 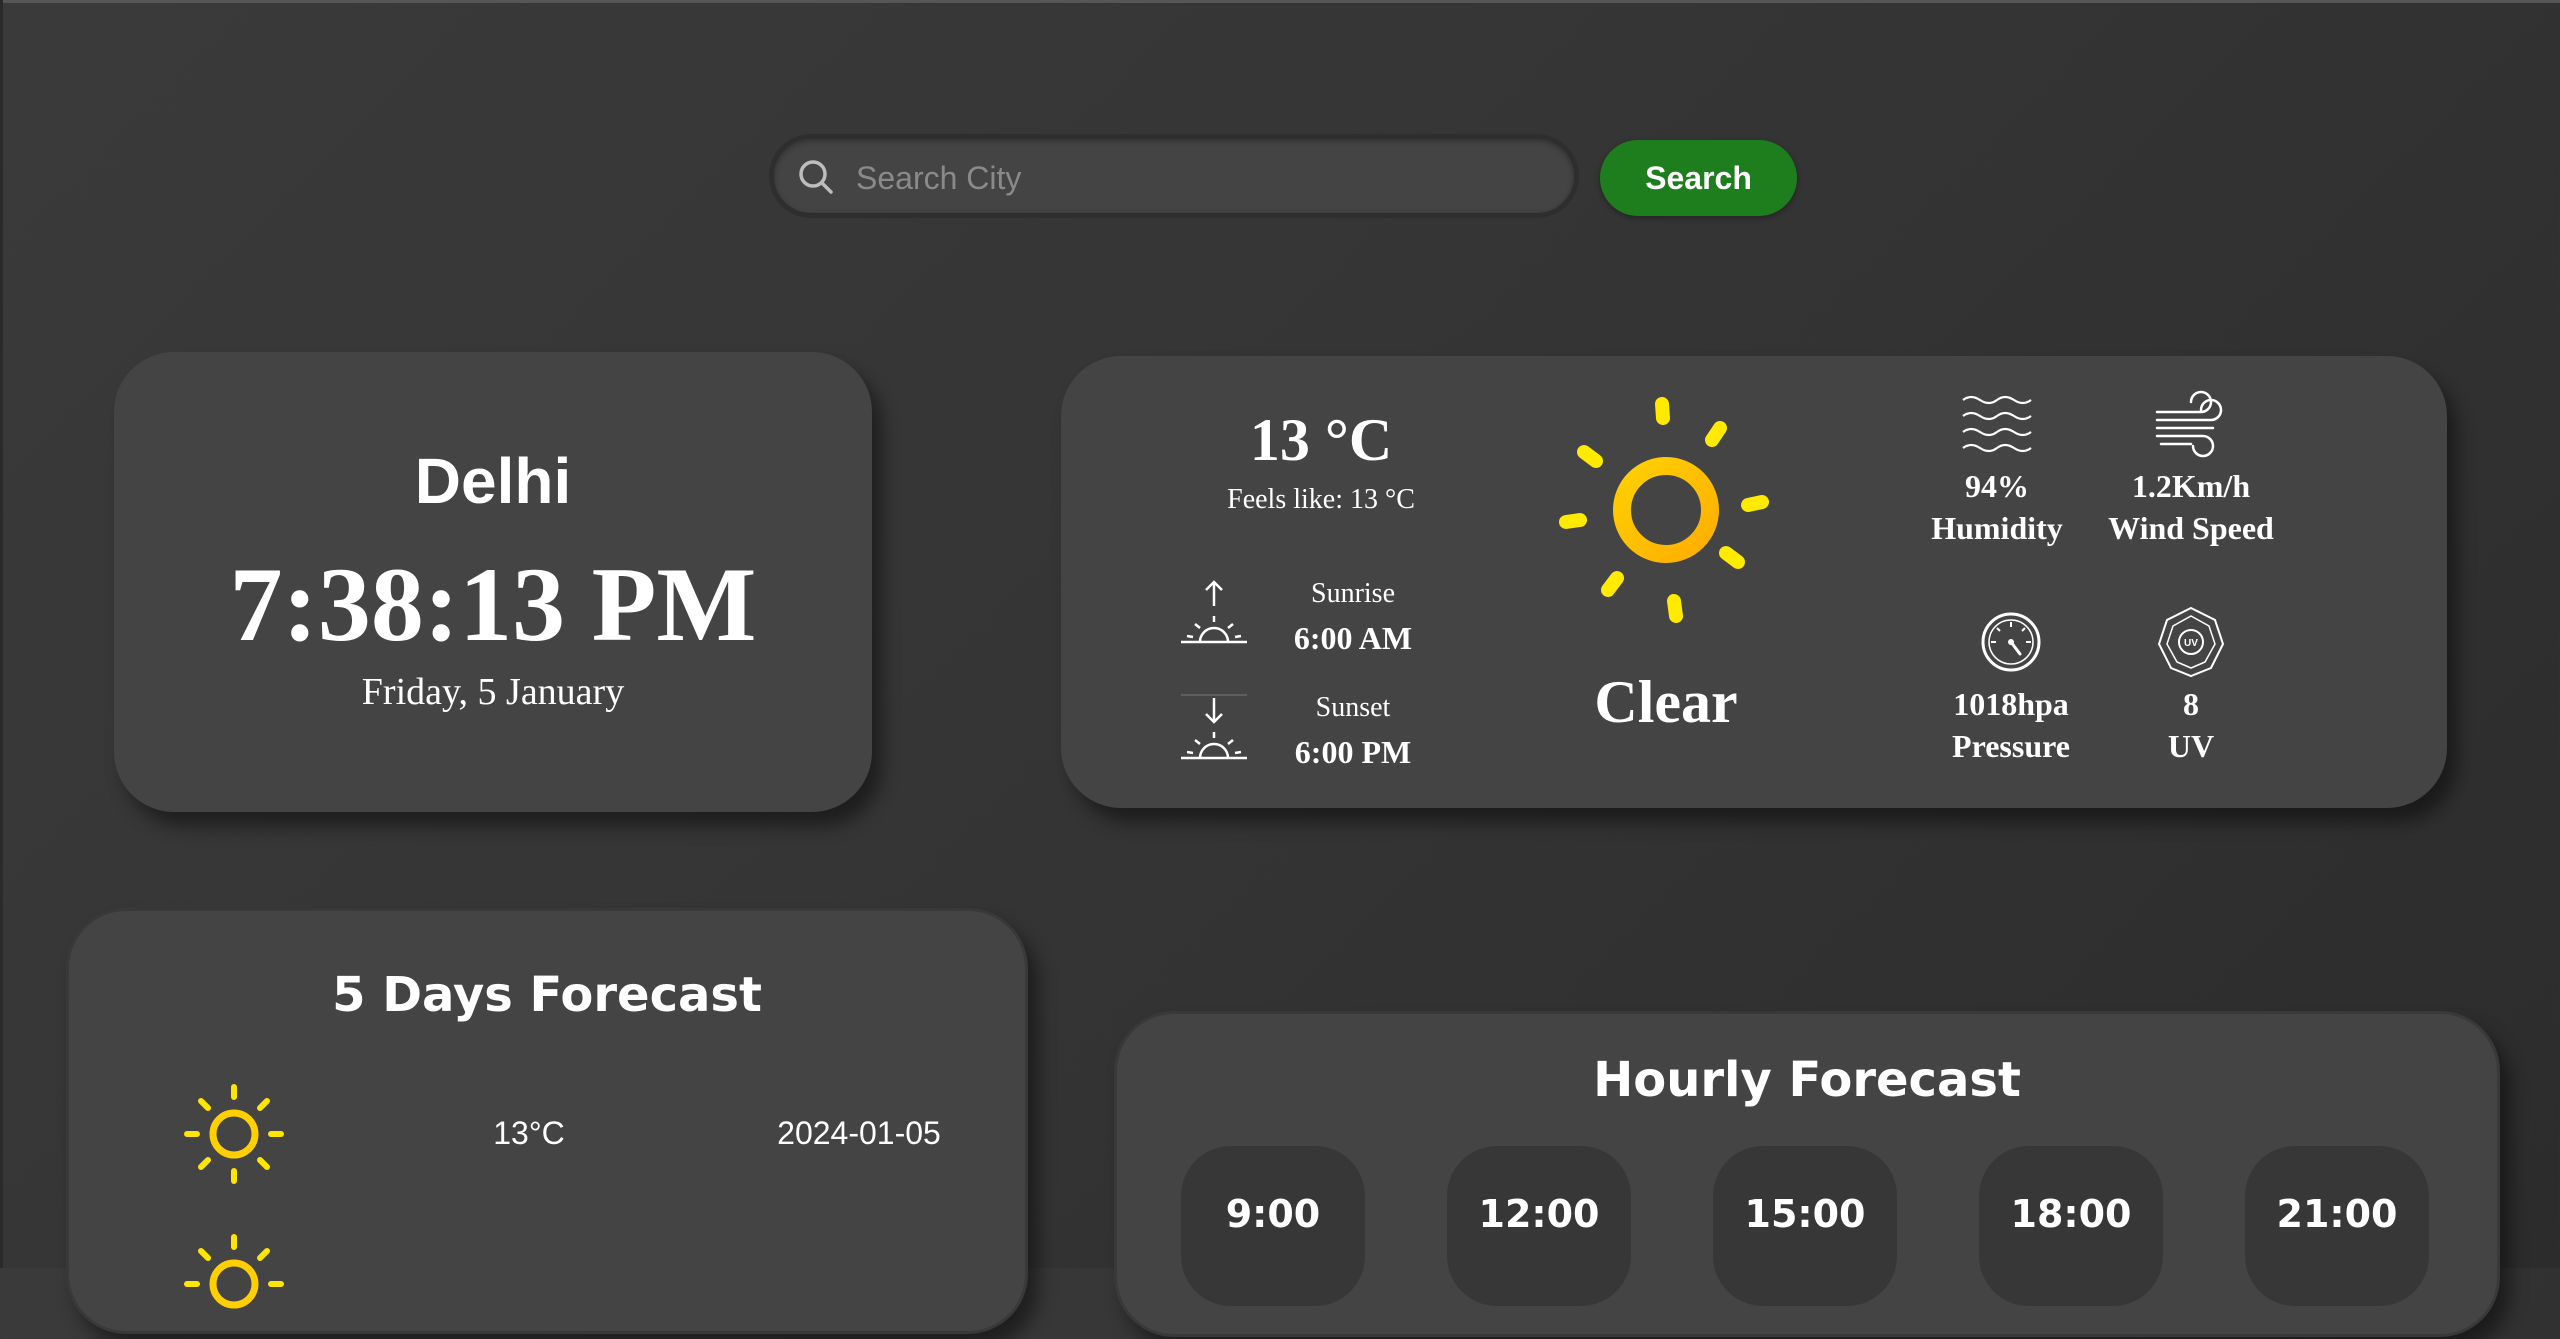 I want to click on humidity-icon, so click(x=1997, y=424).